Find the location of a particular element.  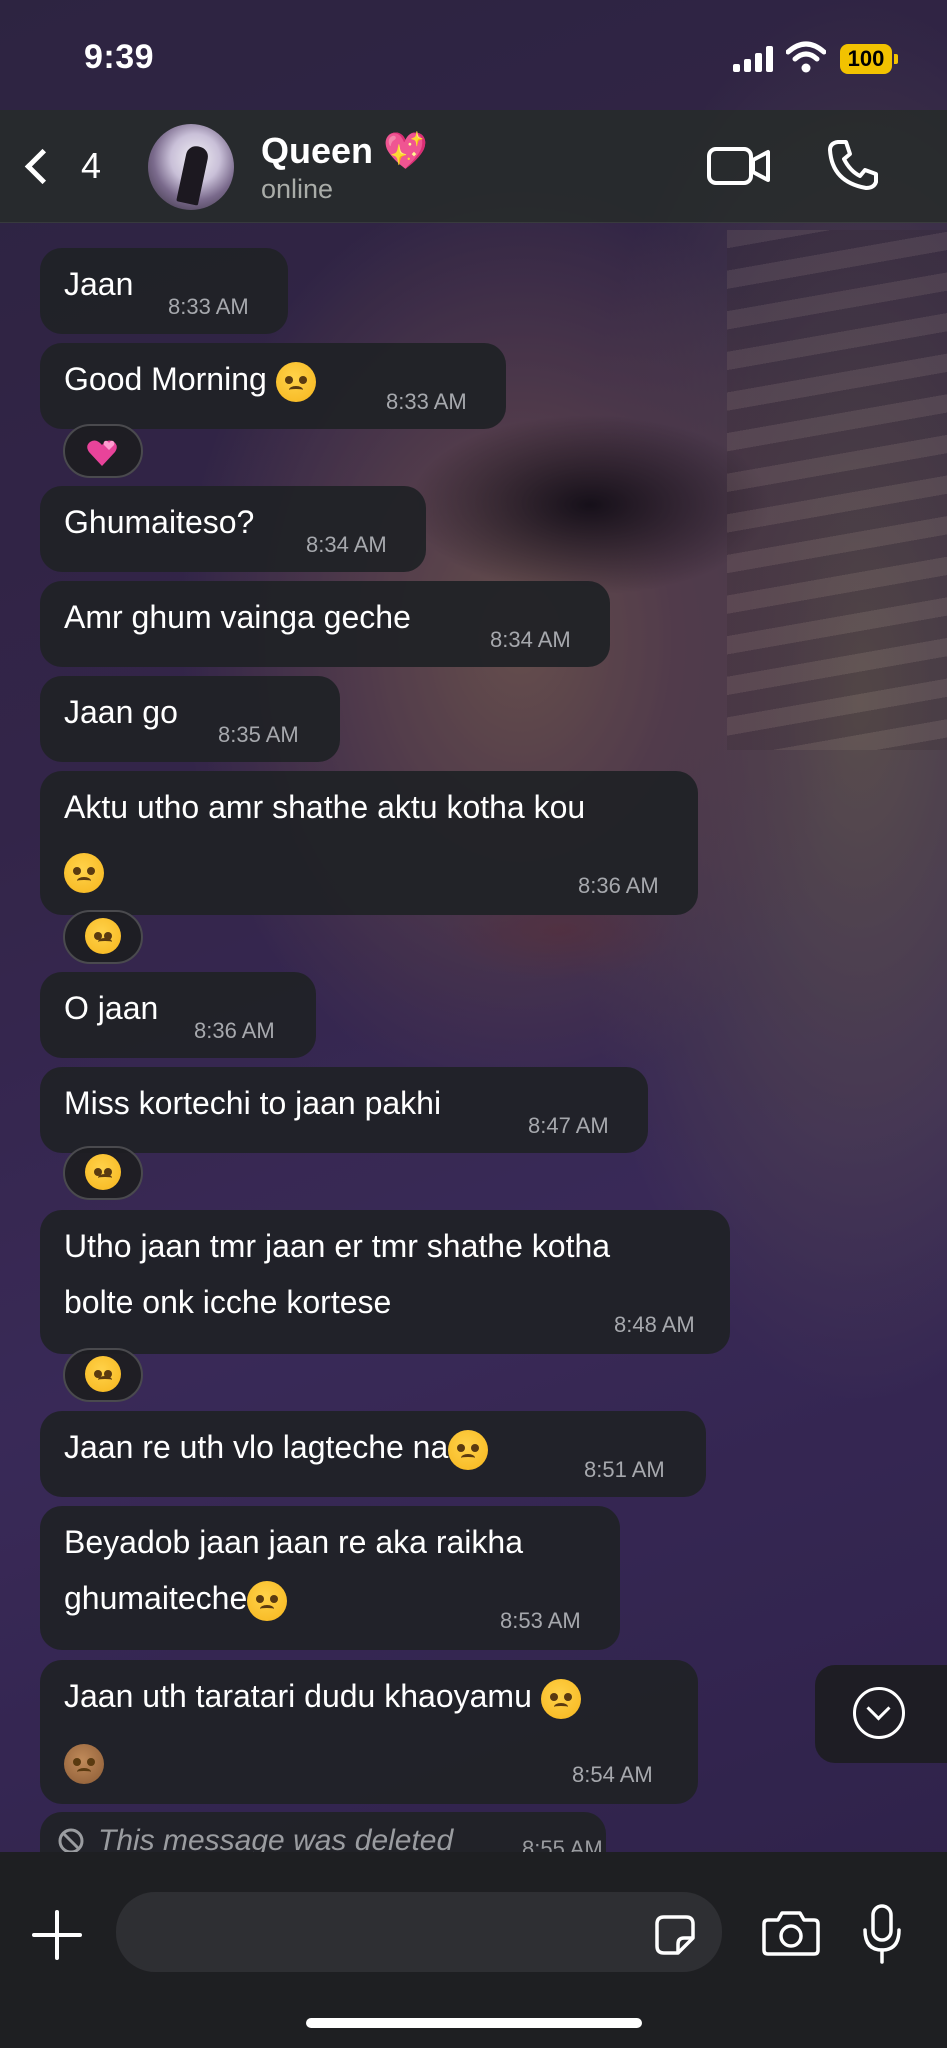

message-bubble: Miss kortechi to jaan pakhi 8:47 AM is located at coordinates (344, 1110).